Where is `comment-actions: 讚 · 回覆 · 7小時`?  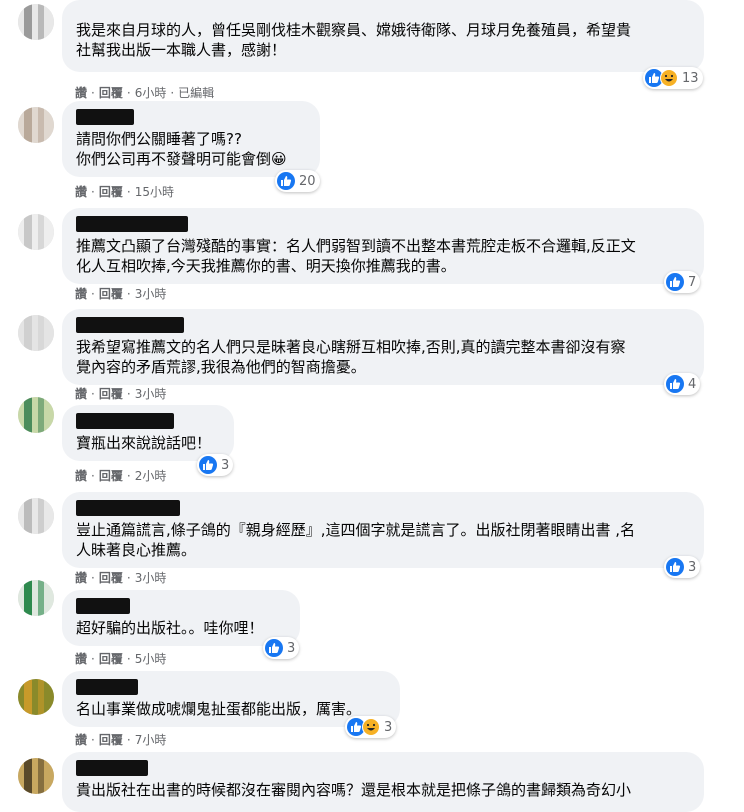
comment-actions: 讚 · 回覆 · 7小時 is located at coordinates (120, 739).